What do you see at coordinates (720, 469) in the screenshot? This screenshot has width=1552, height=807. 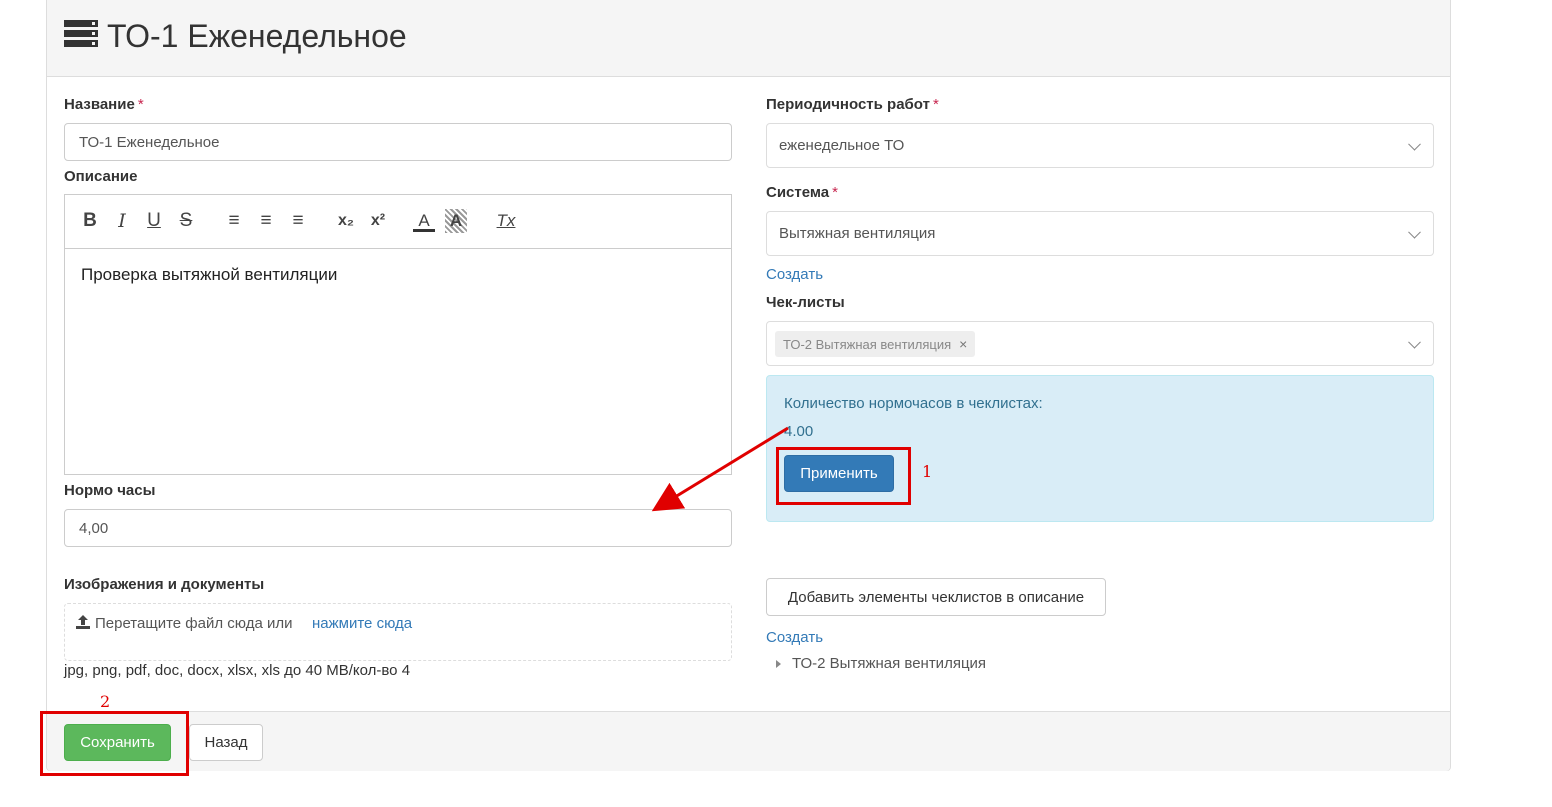 I see `annotation-arrow` at bounding box center [720, 469].